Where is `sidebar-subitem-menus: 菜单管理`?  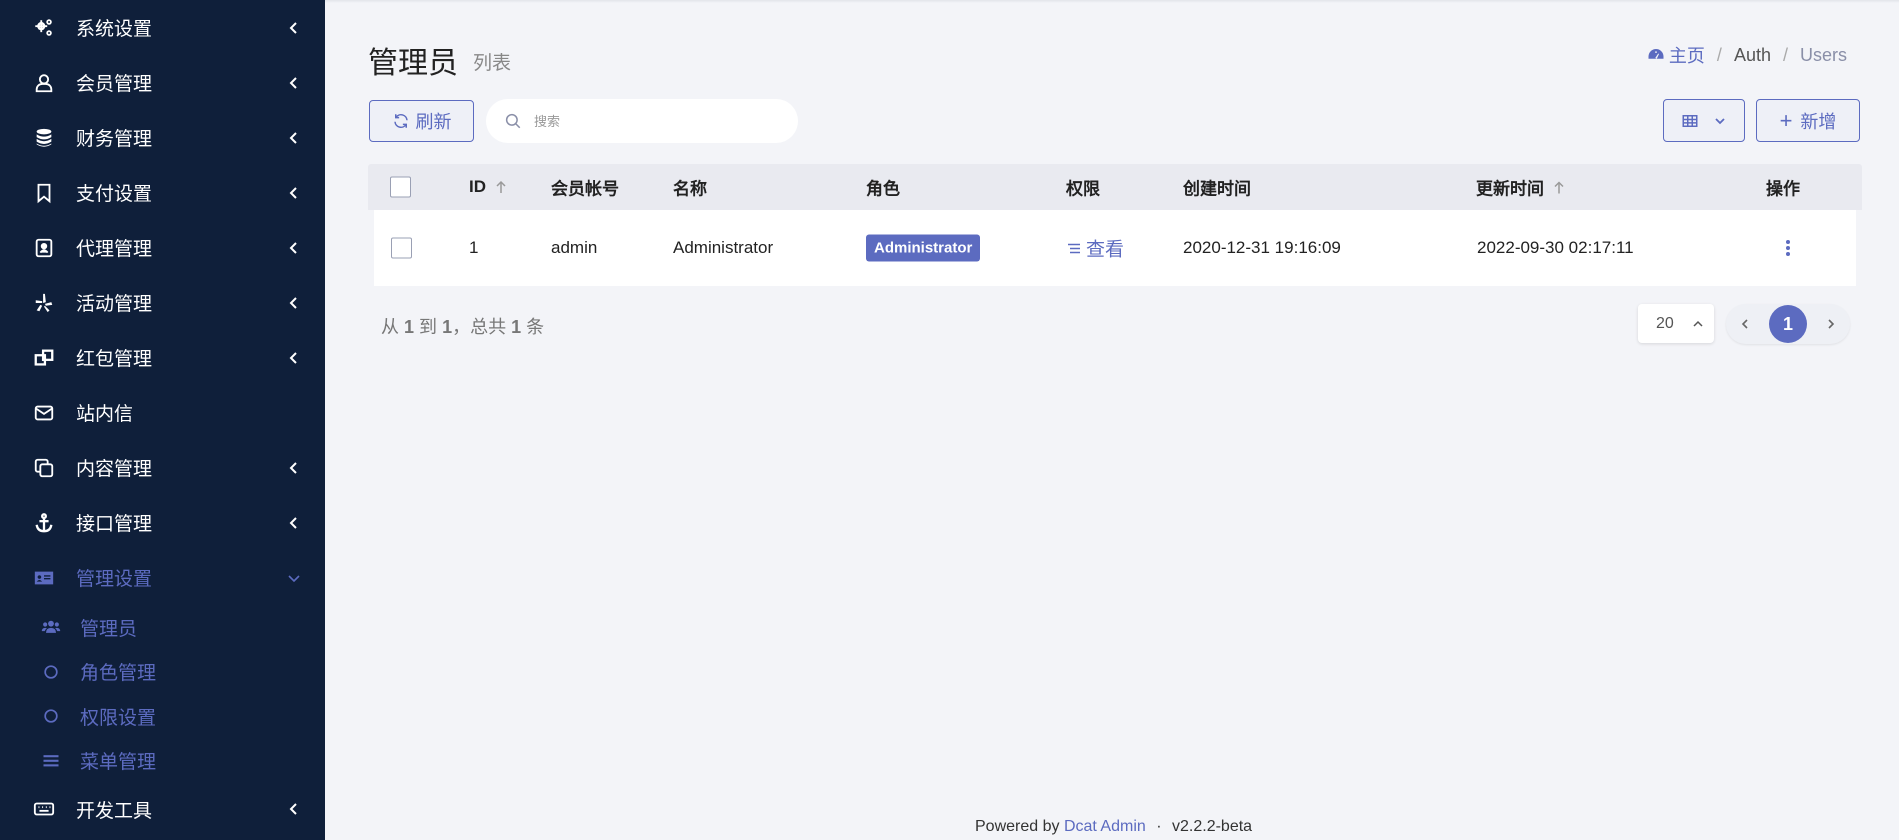 sidebar-subitem-menus: 菜单管理 is located at coordinates (162, 761).